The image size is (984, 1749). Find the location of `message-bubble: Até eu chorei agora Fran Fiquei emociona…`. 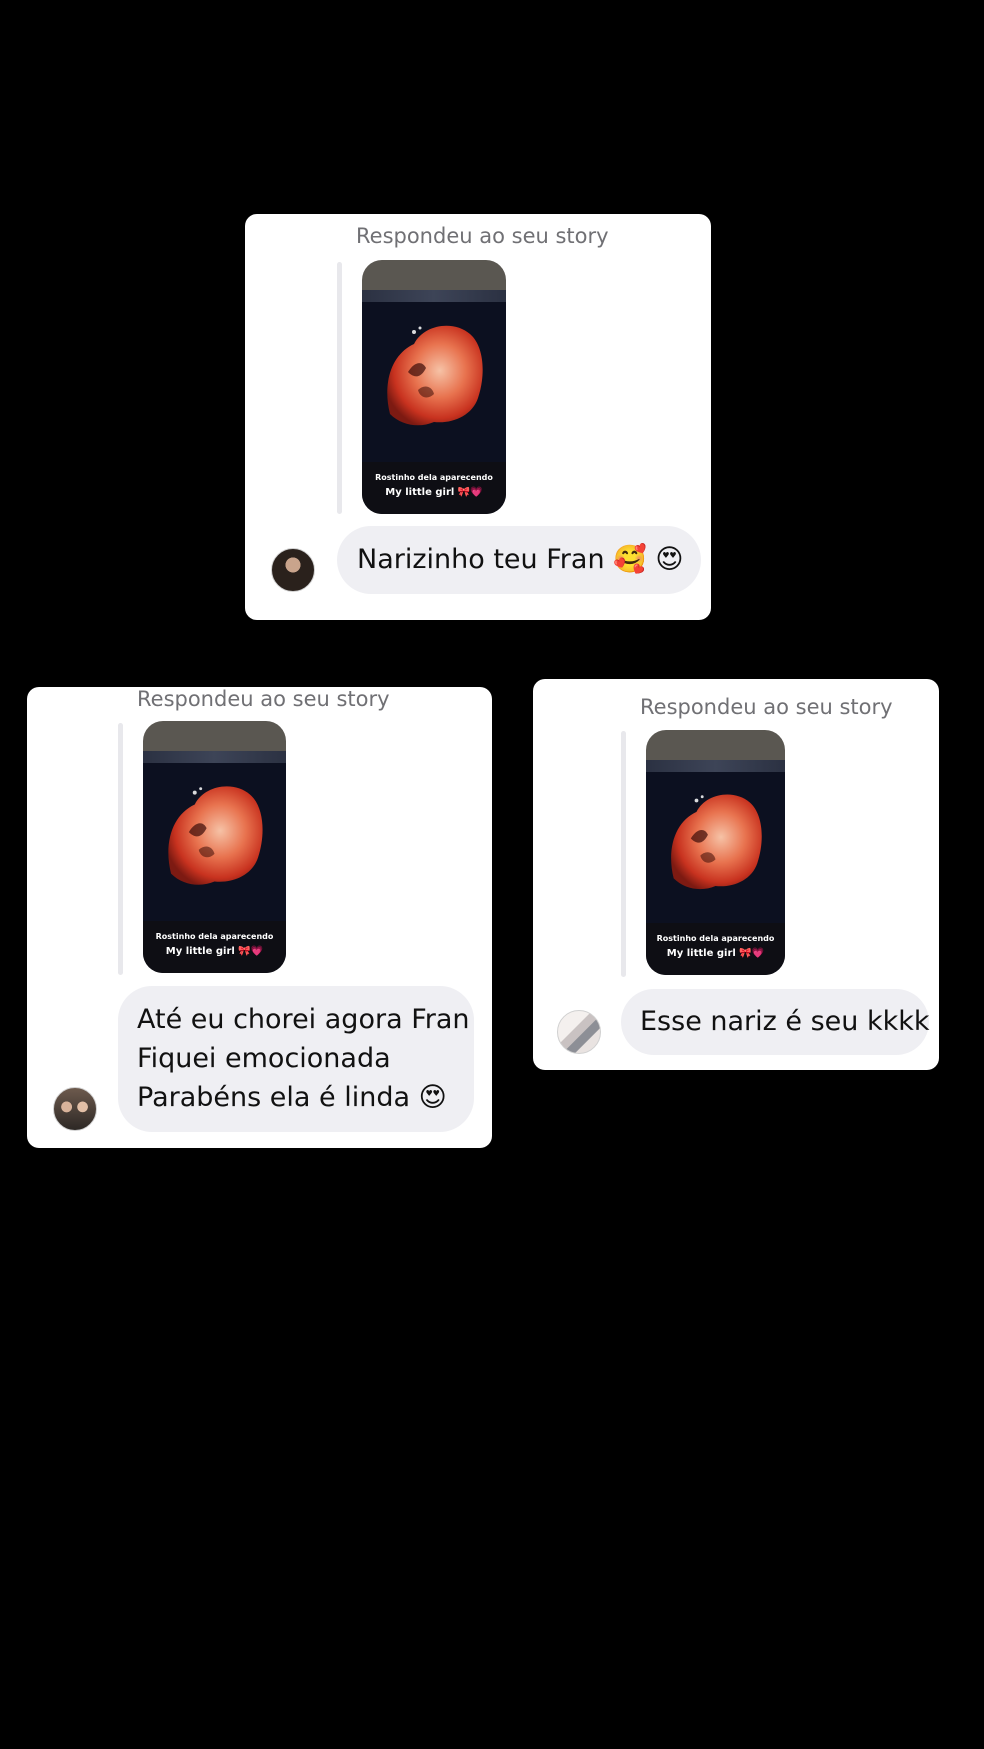

message-bubble: Até eu chorei agora Fran Fiquei emociona… is located at coordinates (296, 1059).